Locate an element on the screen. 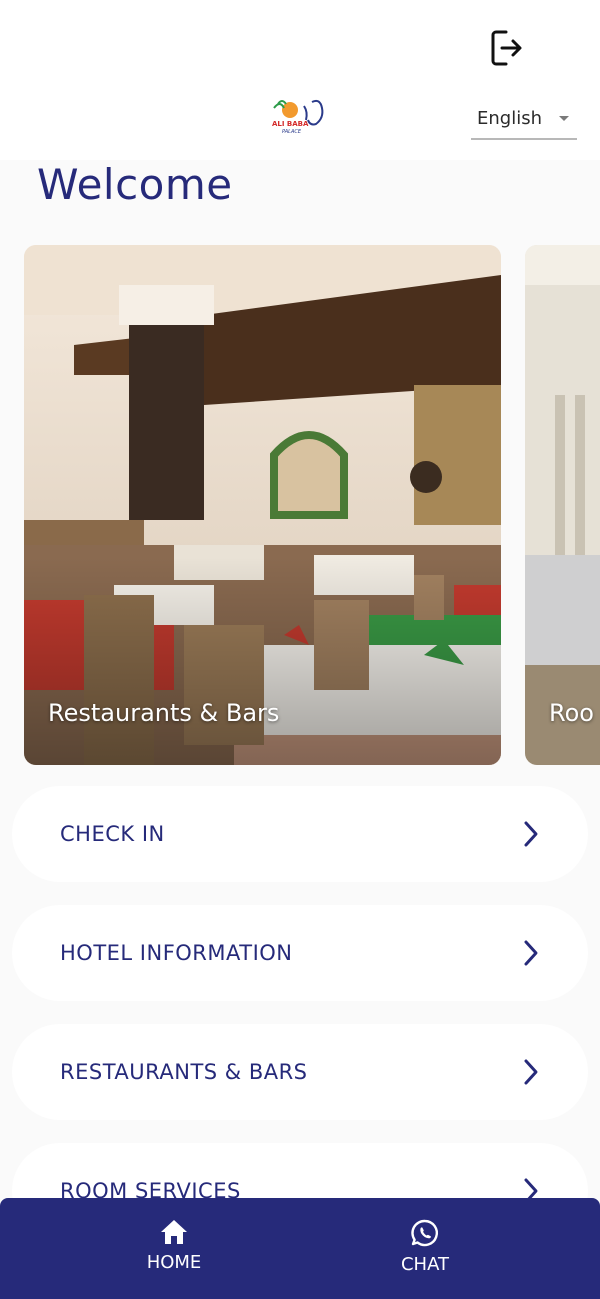  nav-home-label: HOME is located at coordinates (174, 1262).